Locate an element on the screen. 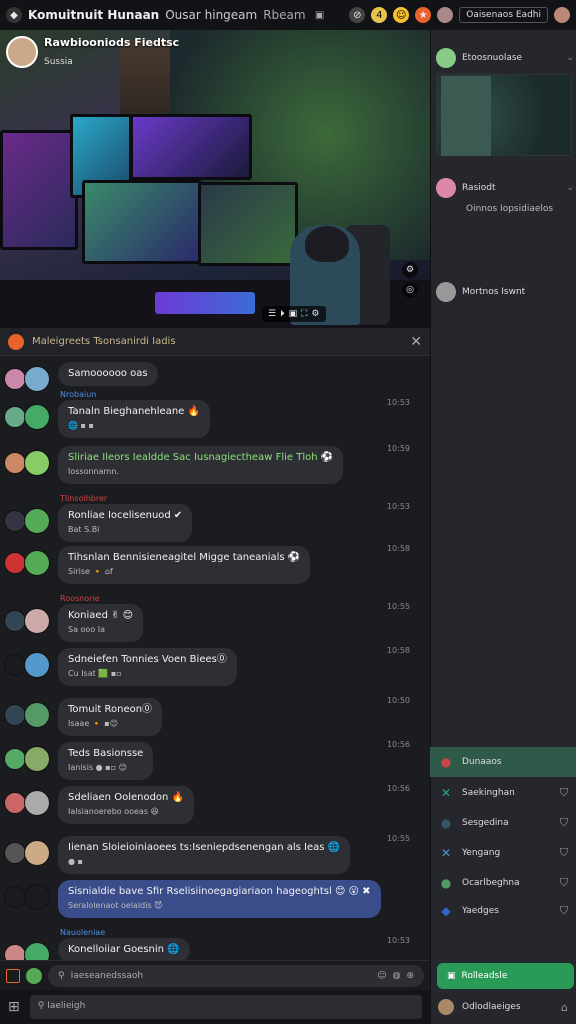 The height and width of the screenshot is (1024, 576). avatar-icon is located at coordinates (445, 15).